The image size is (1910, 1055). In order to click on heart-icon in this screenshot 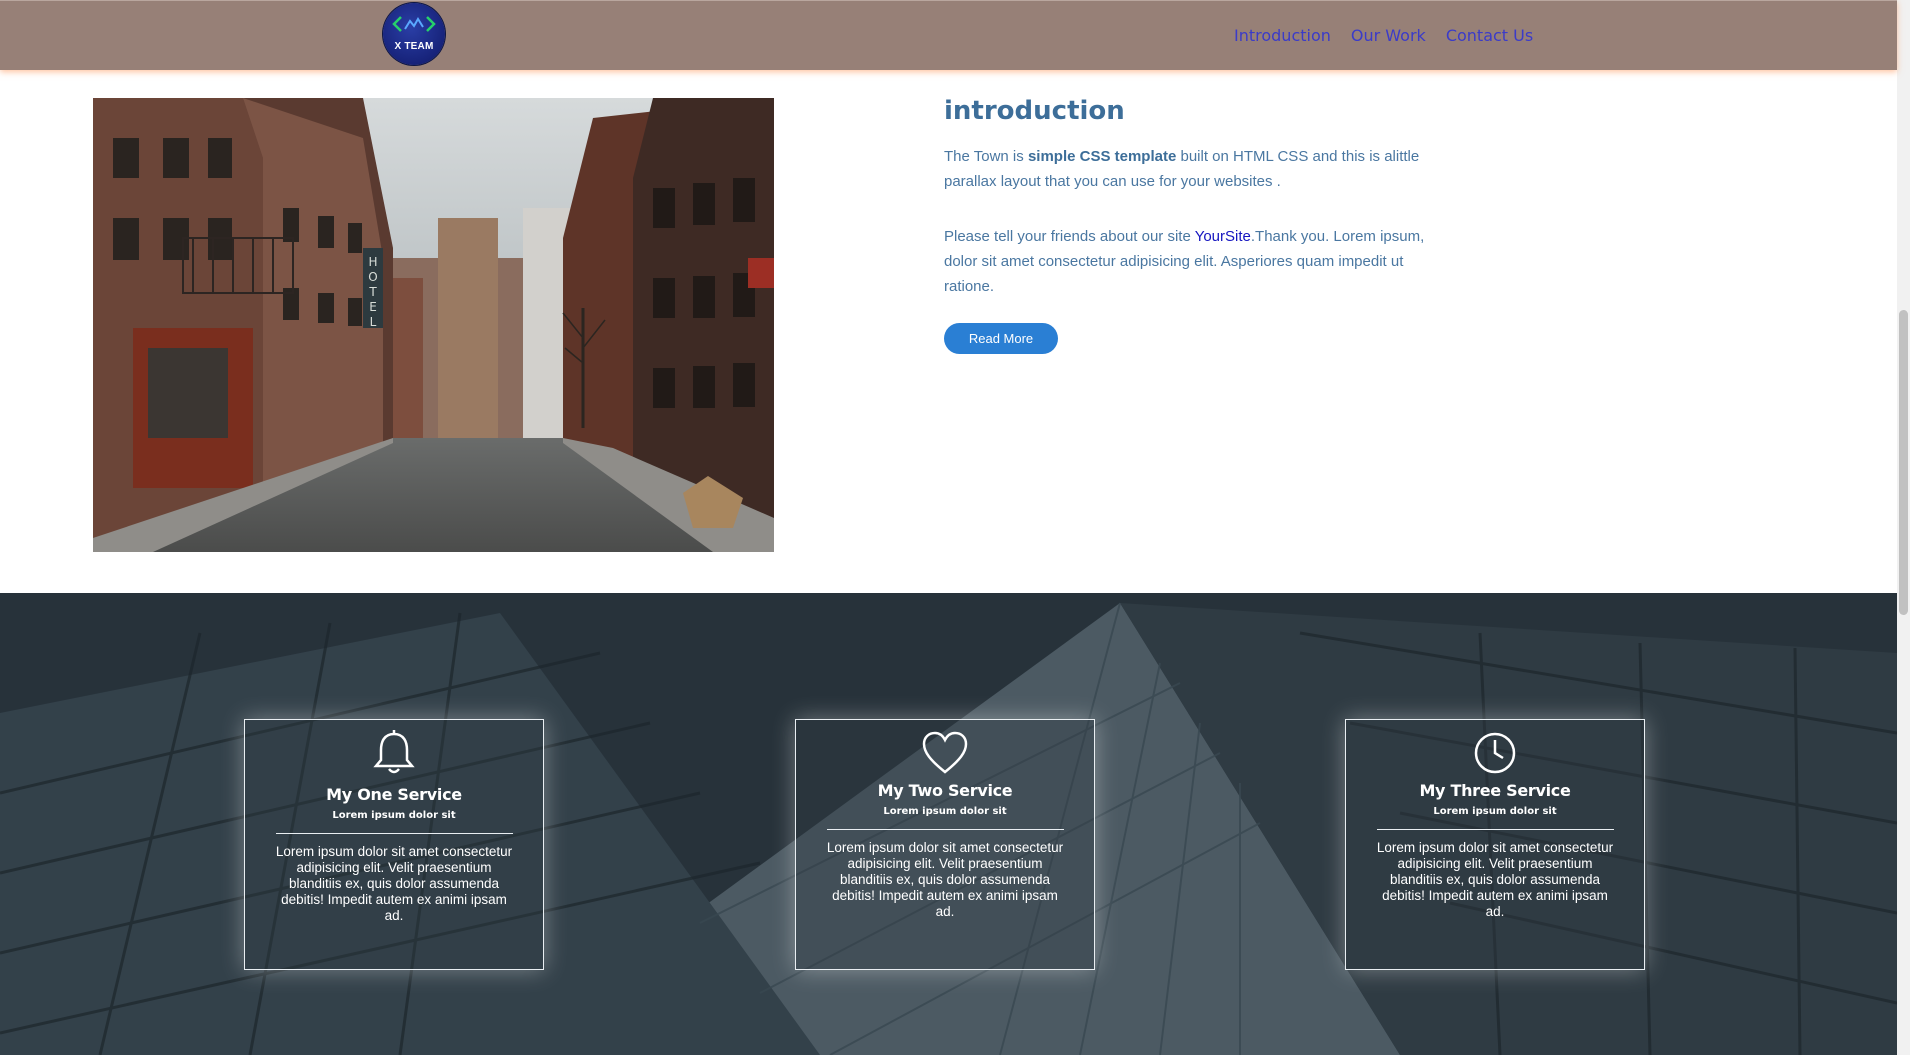, I will do `click(945, 752)`.